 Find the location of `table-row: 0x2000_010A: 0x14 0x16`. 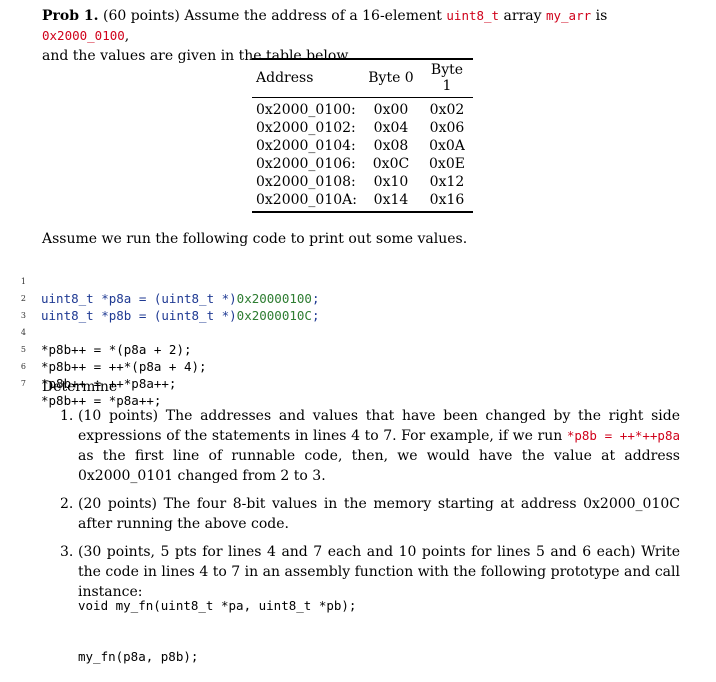

table-row: 0x2000_010A: 0x14 0x16 is located at coordinates (362, 202).